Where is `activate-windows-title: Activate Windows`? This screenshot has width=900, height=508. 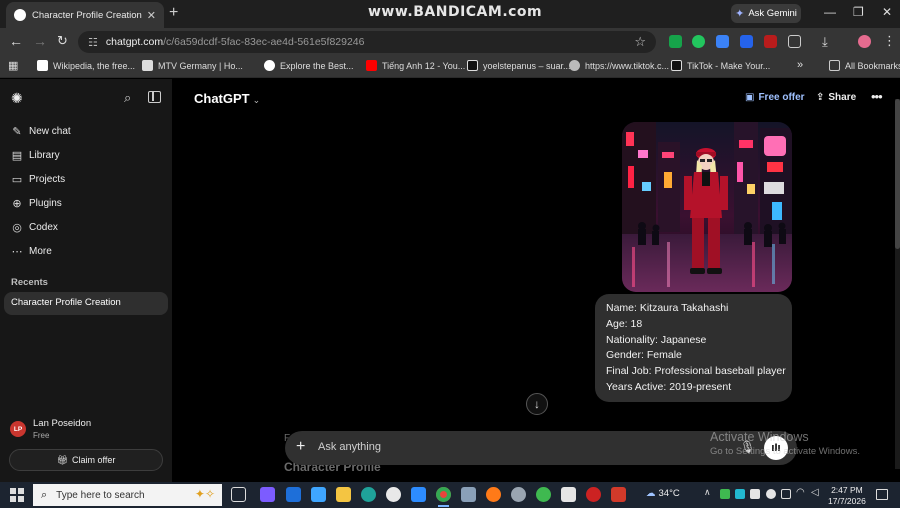 activate-windows-title: Activate Windows is located at coordinates (759, 437).